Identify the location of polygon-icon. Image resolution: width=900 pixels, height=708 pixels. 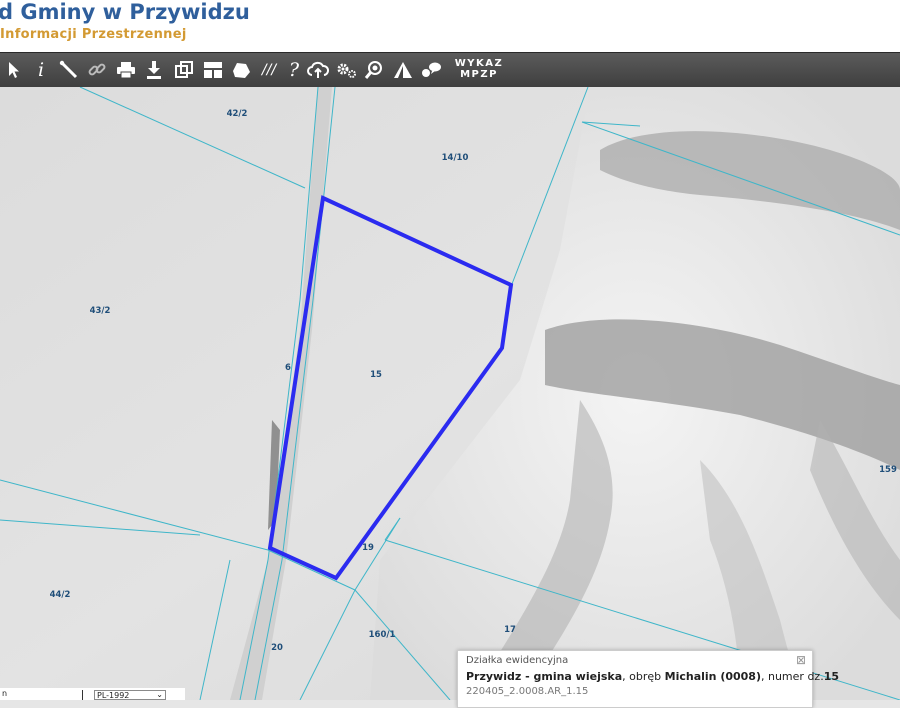
(241, 70).